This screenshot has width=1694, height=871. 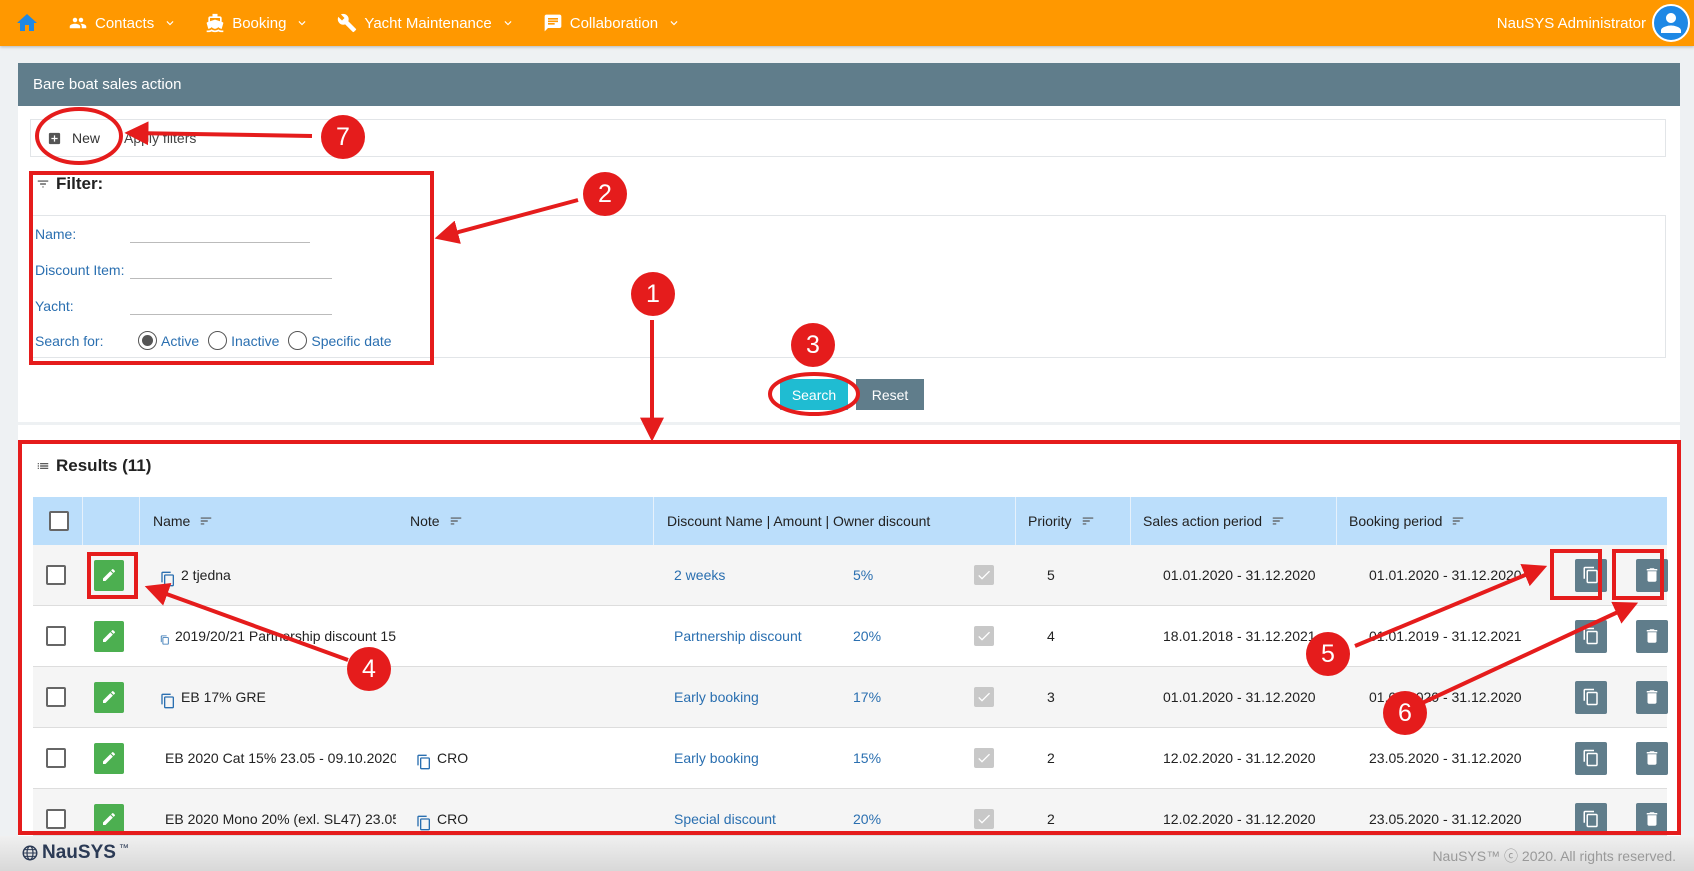 I want to click on owner-discount-checkbox, so click(x=984, y=575).